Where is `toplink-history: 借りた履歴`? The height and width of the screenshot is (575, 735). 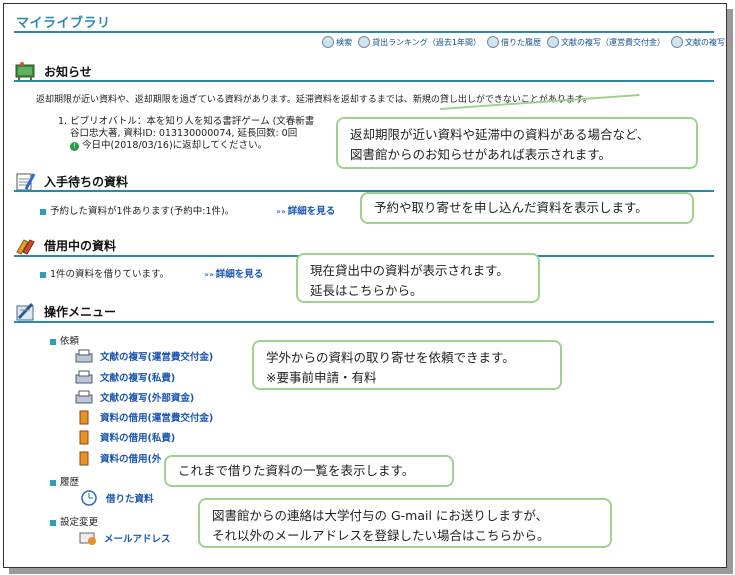
toplink-history: 借りた履歴 is located at coordinates (514, 42).